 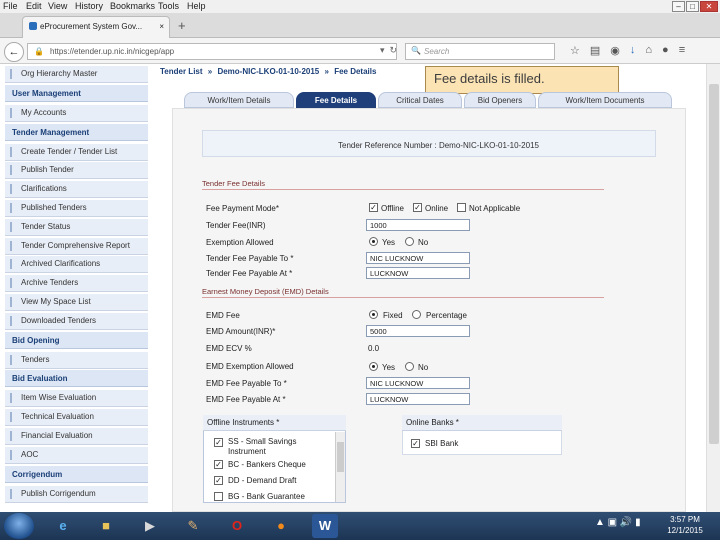 I want to click on sidebar-item-org-hierarchy-master: Org Hierarchy Master, so click(x=76, y=74).